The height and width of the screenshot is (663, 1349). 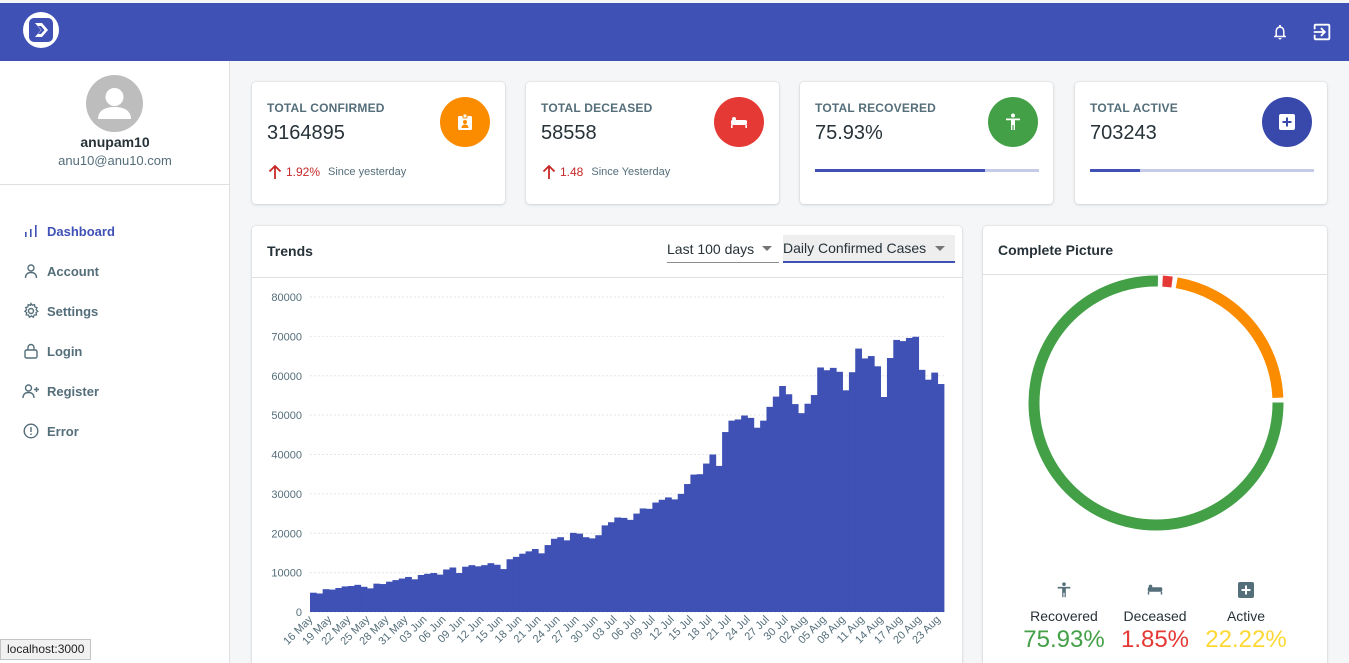 What do you see at coordinates (115, 271) in the screenshot?
I see `sidebar-item-account: Account` at bounding box center [115, 271].